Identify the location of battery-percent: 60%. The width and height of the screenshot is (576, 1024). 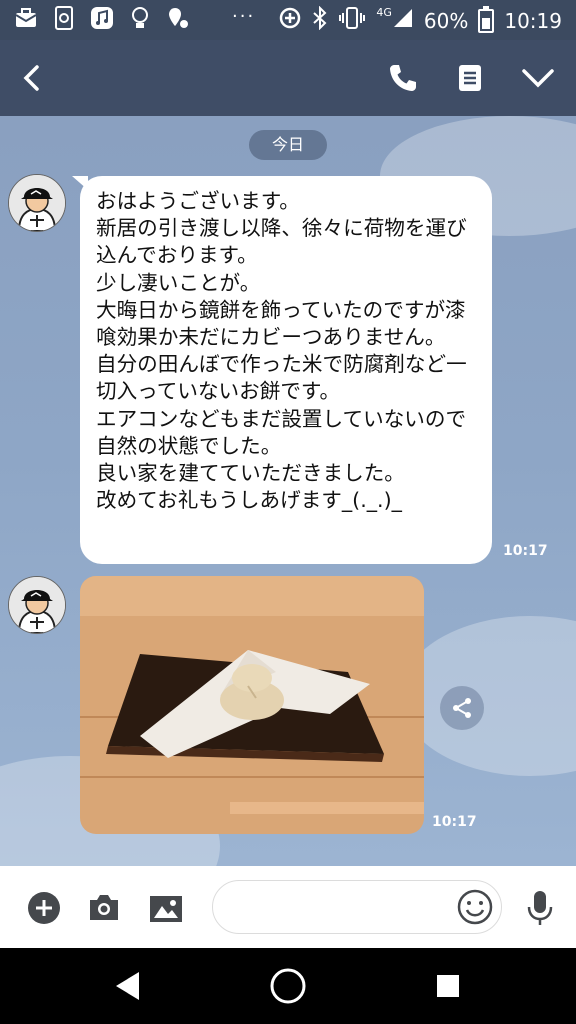
(446, 20).